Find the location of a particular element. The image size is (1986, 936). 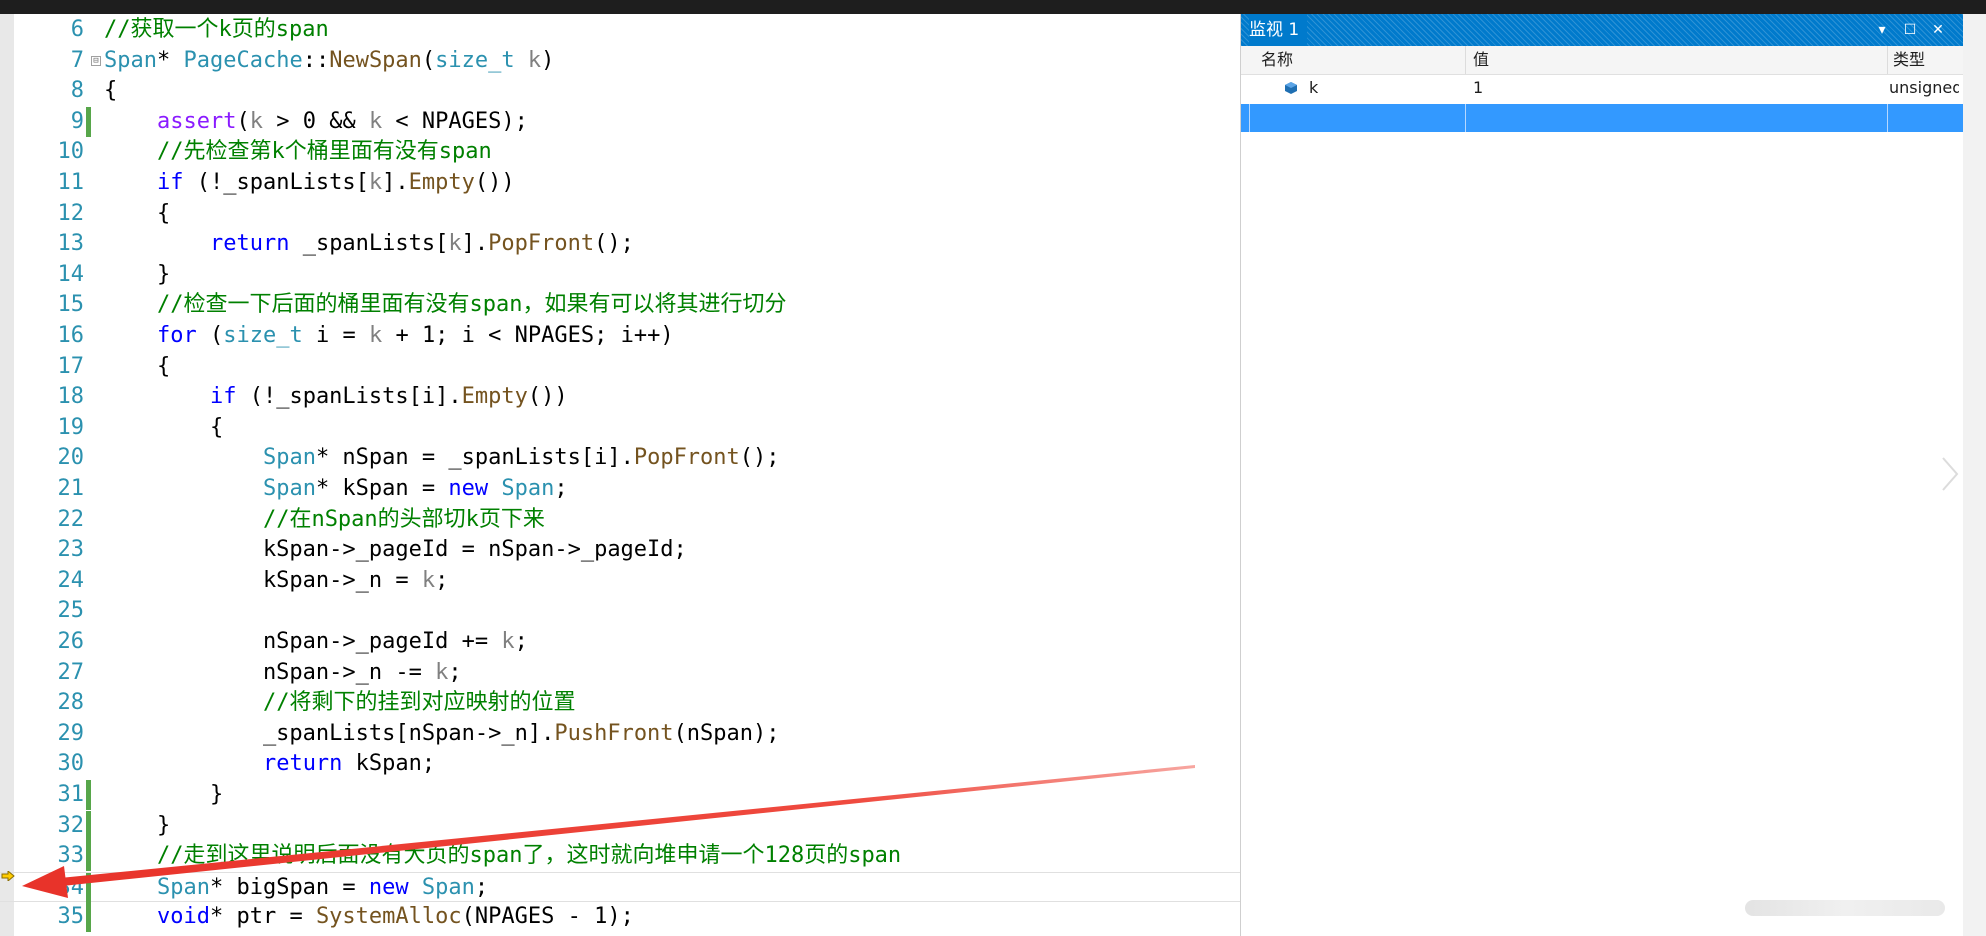

code-line: 19 { is located at coordinates (620, 428).